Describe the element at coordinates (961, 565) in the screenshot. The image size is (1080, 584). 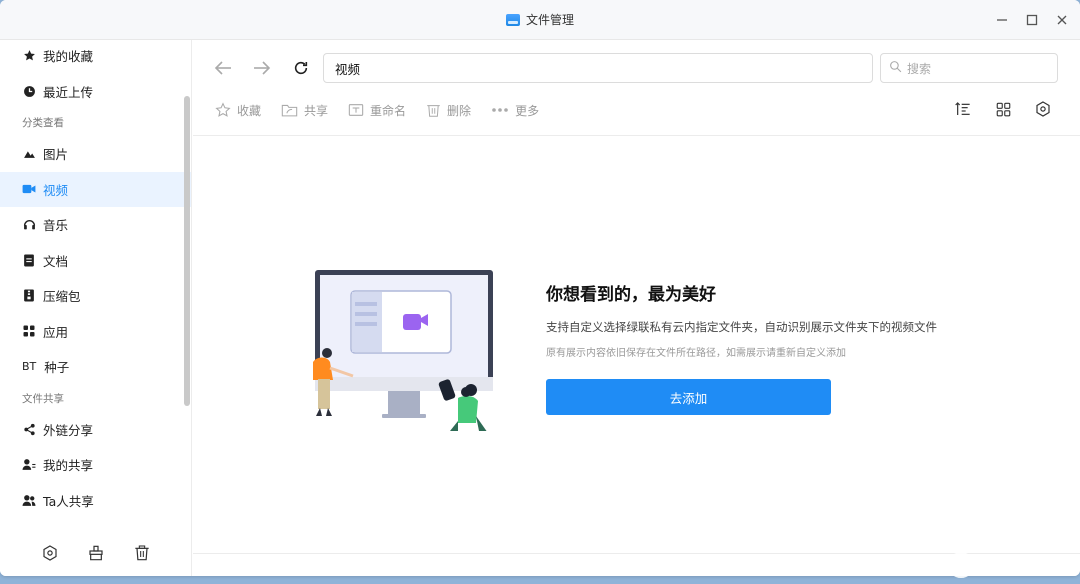
I see `watermark-logo-icon: 值` at that location.